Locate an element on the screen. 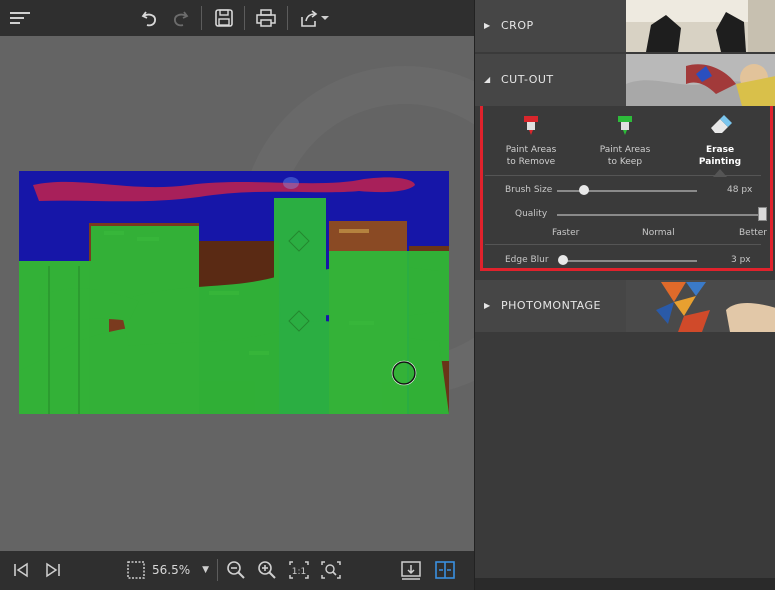 This screenshot has height=590, width=775. redo-icon is located at coordinates (180, 18).